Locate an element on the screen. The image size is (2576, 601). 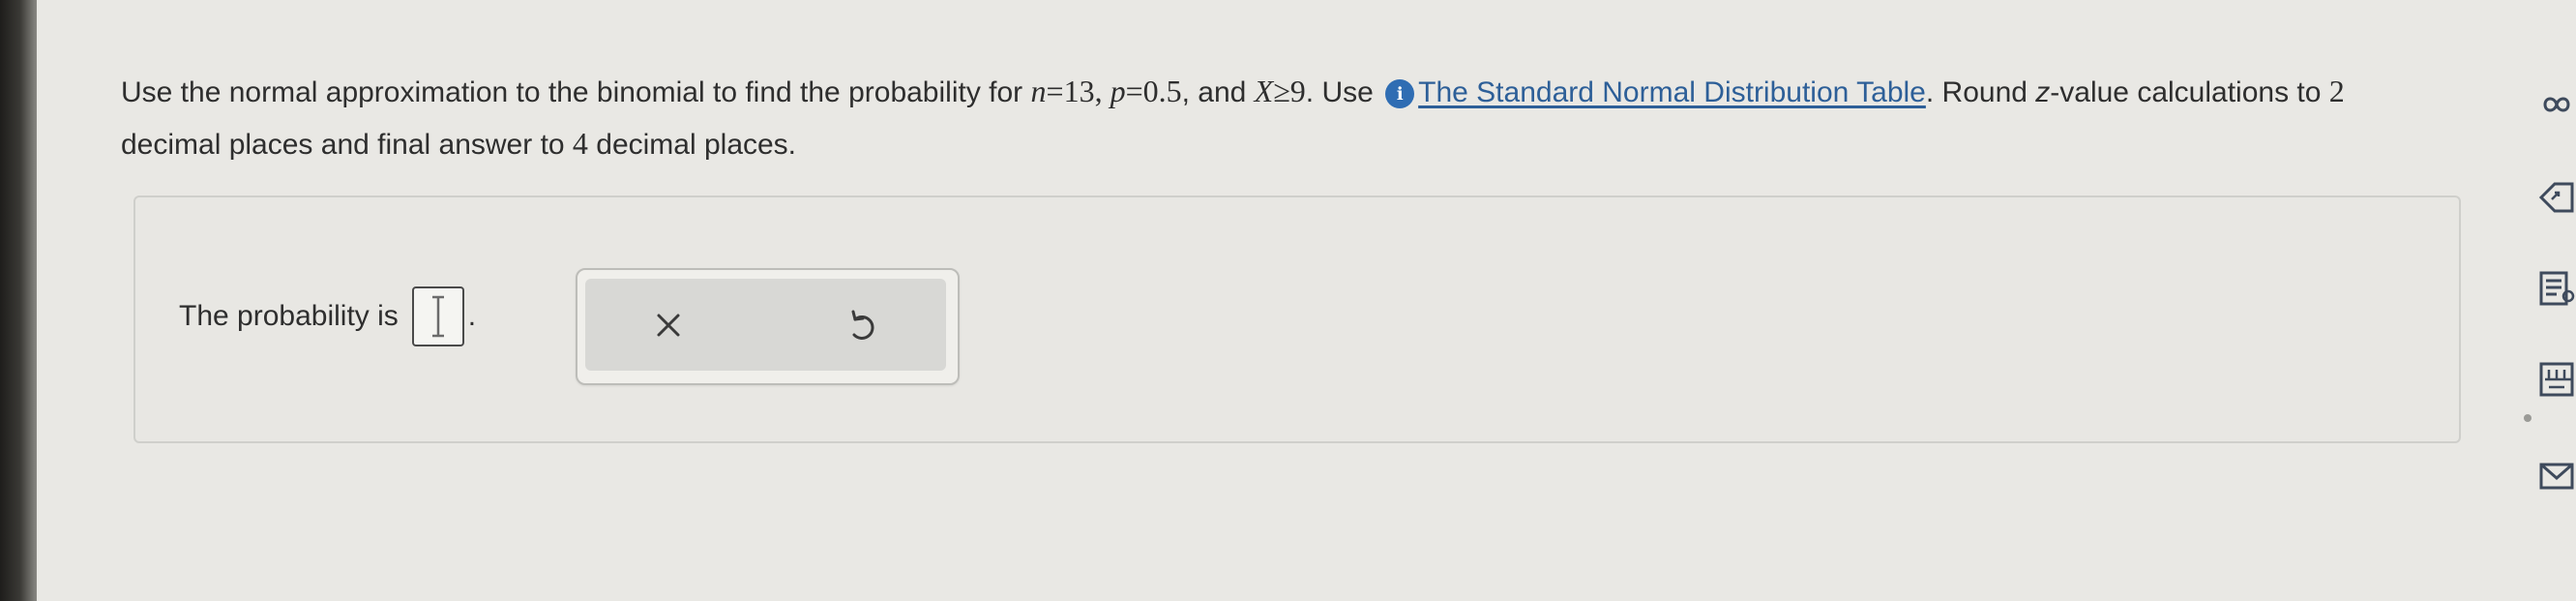
infinity-icon is located at coordinates (2556, 104).